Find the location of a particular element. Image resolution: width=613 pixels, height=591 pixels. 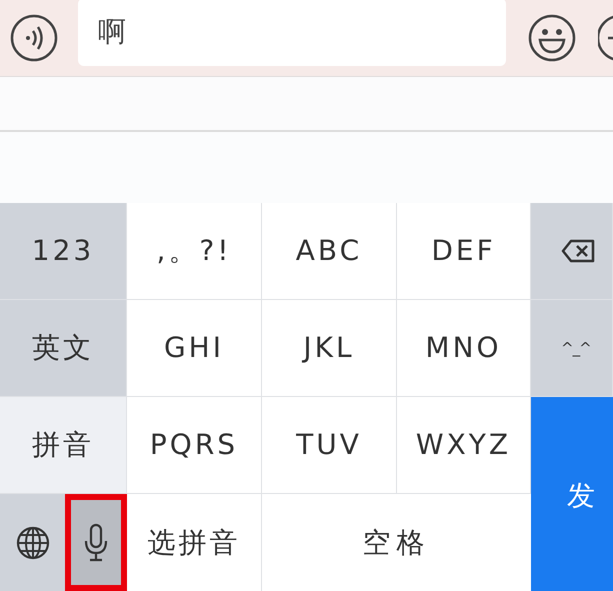

keyboard-key: ^_^ is located at coordinates (572, 348).